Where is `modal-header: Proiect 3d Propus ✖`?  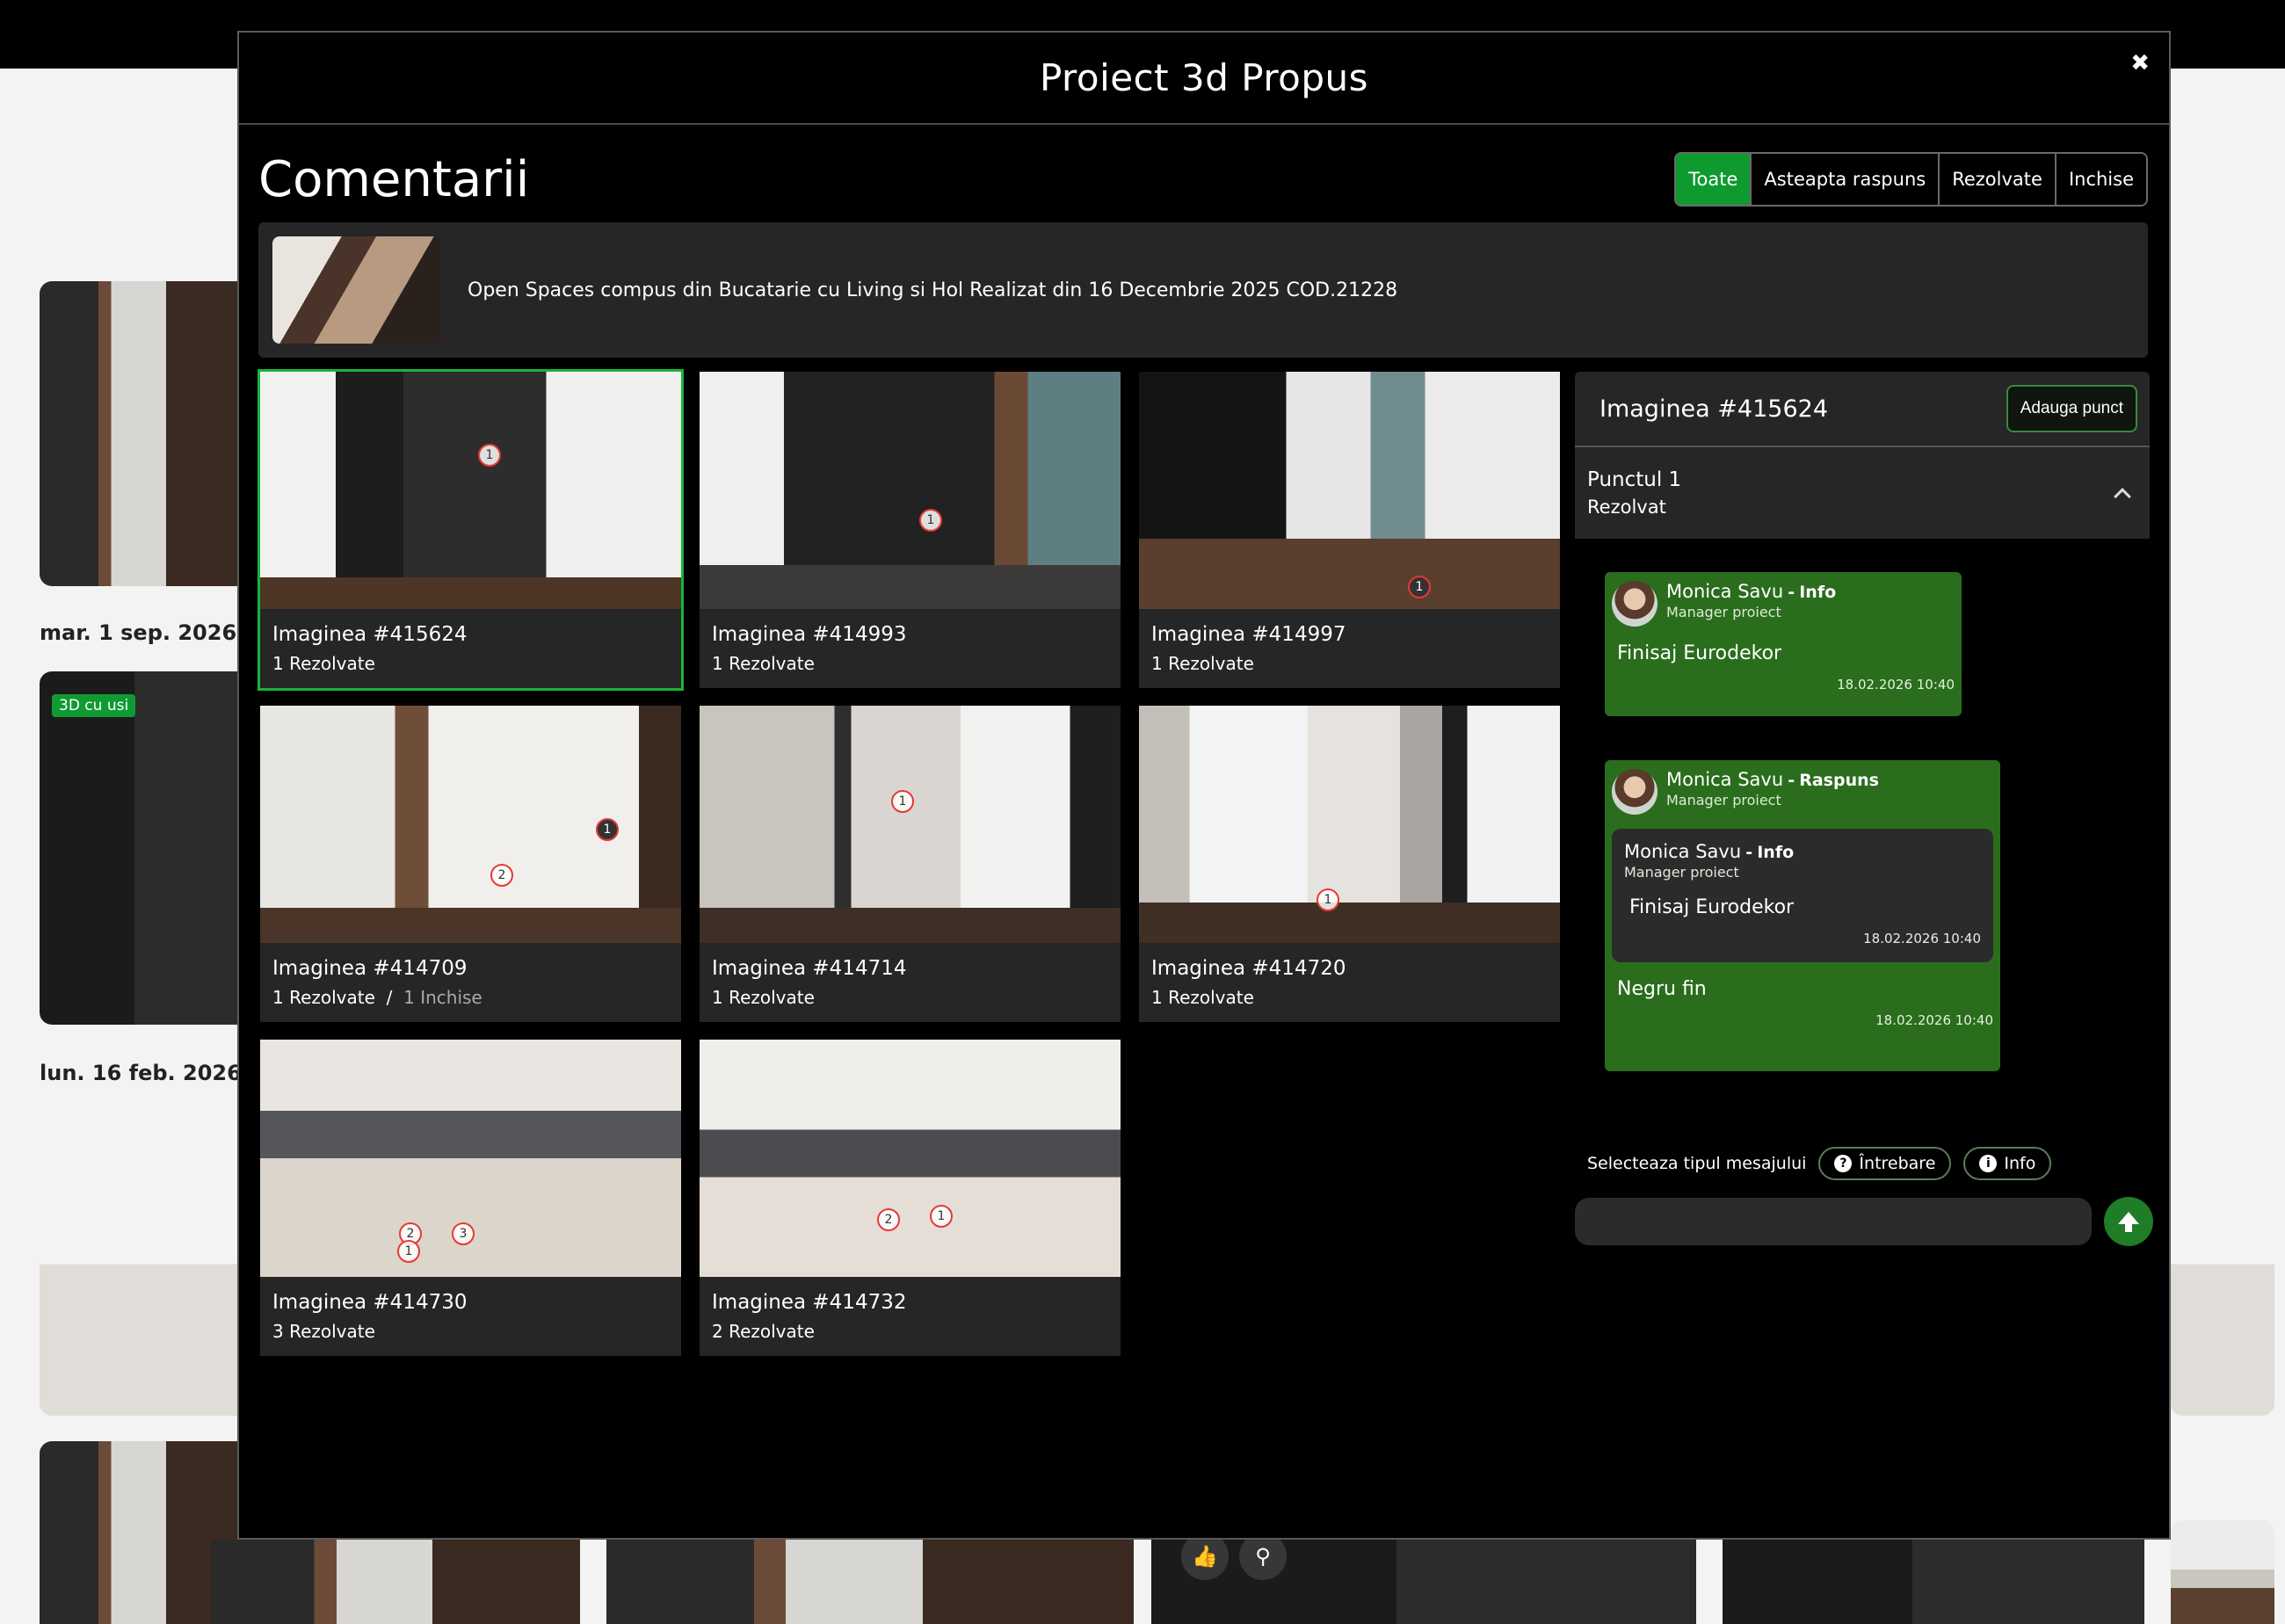 modal-header: Proiect 3d Propus ✖ is located at coordinates (1204, 79).